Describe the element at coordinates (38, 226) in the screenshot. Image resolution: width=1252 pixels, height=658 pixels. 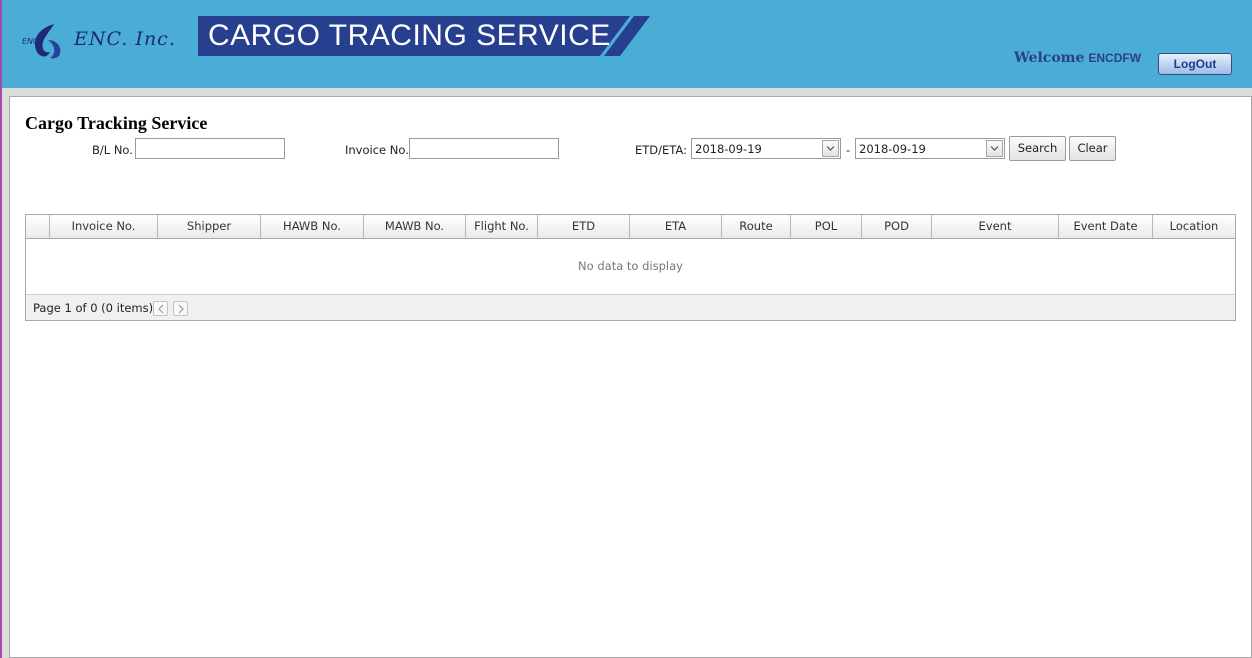
I see `grid-header-select` at that location.